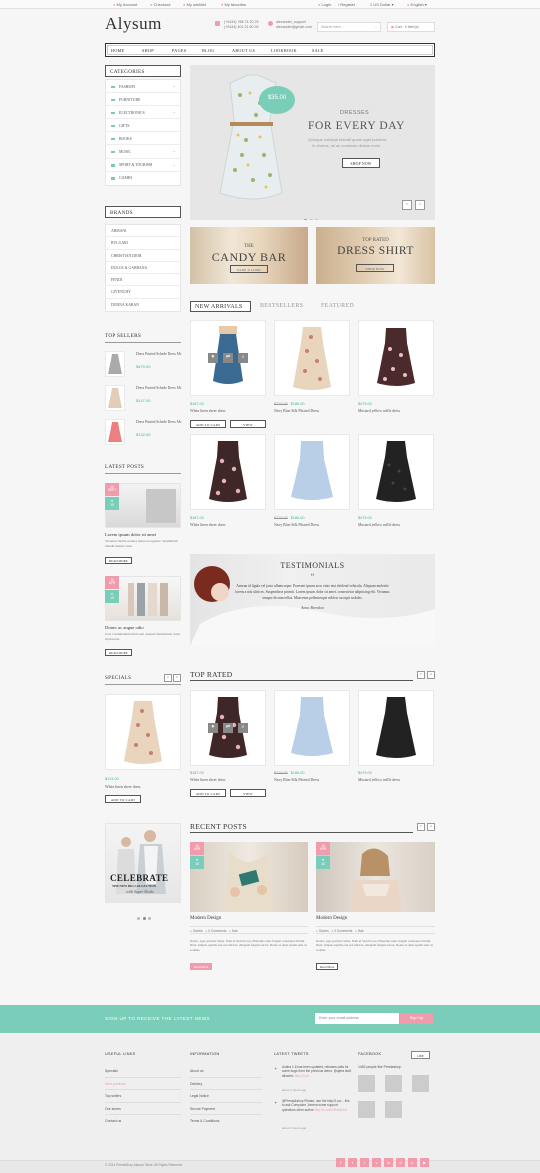 The image size is (540, 1173). I want to click on category-item: FURNITURE, so click(143, 100).